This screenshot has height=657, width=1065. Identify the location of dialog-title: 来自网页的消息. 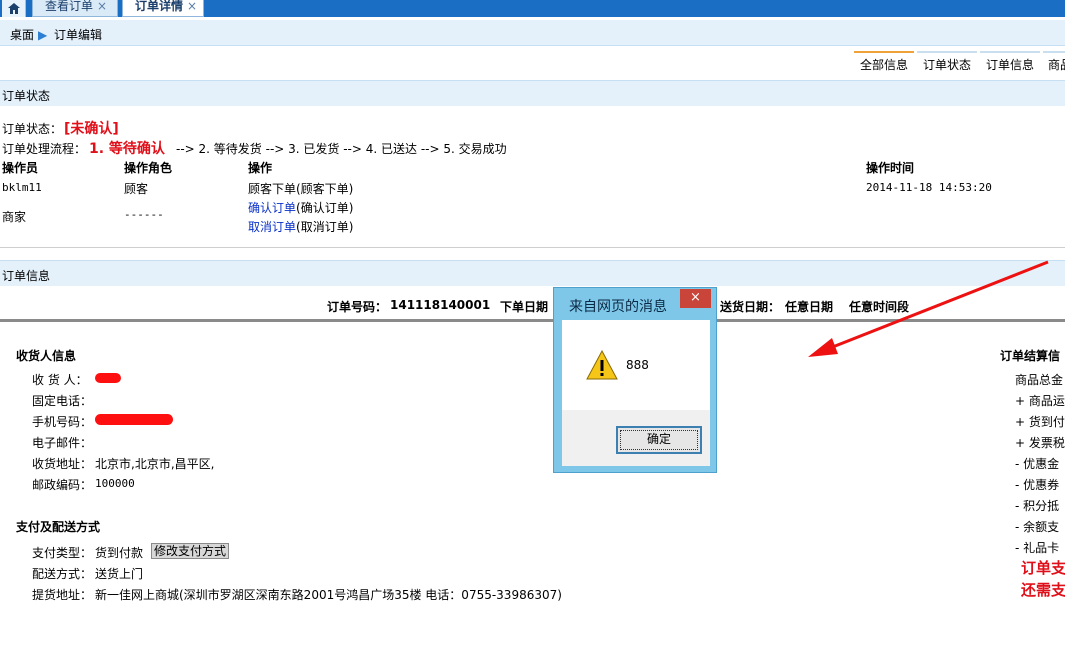
(618, 307).